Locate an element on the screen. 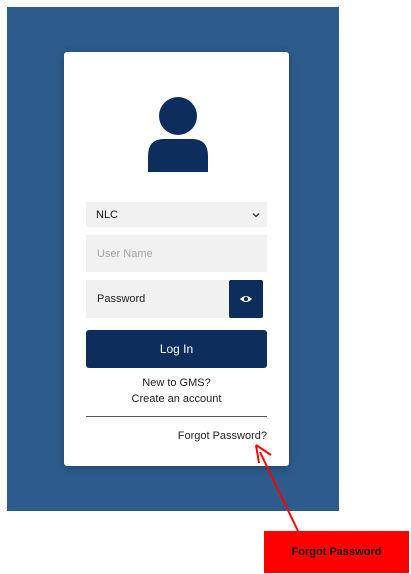 Image resolution: width=411 pixels, height=574 pixels. login-button: Log In is located at coordinates (176, 349).